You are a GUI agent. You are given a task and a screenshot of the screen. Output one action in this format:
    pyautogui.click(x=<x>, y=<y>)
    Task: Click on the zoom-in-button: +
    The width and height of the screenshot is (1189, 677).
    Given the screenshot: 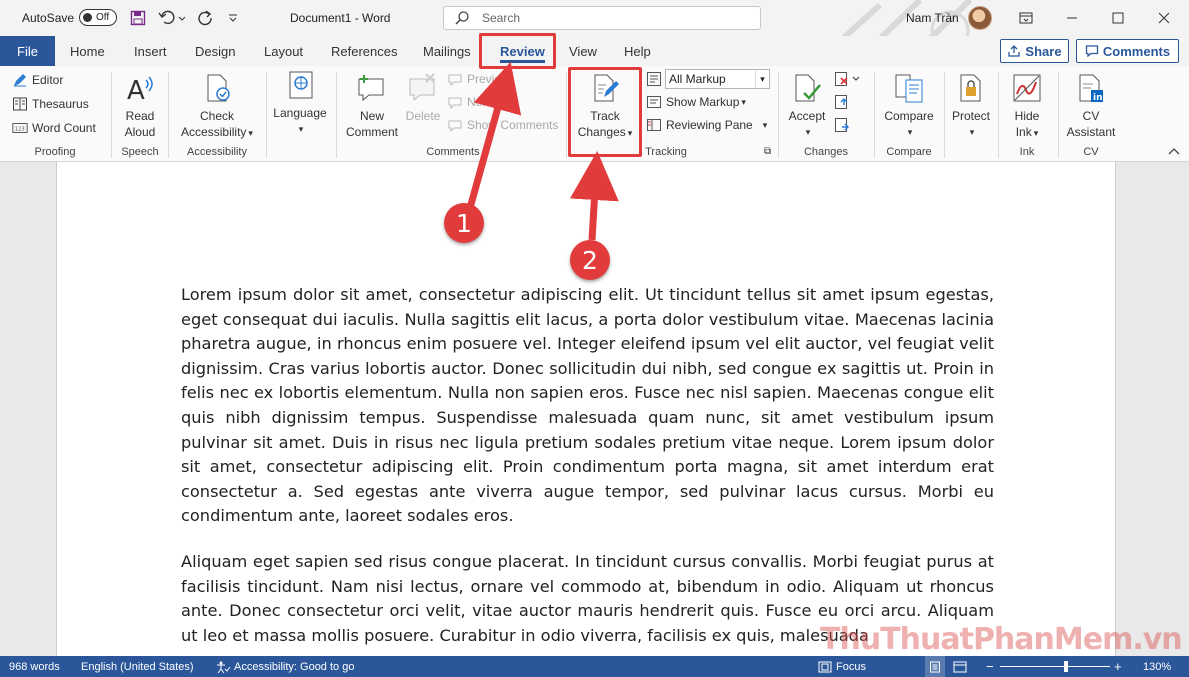 What is the action you would take?
    pyautogui.click(x=1118, y=666)
    